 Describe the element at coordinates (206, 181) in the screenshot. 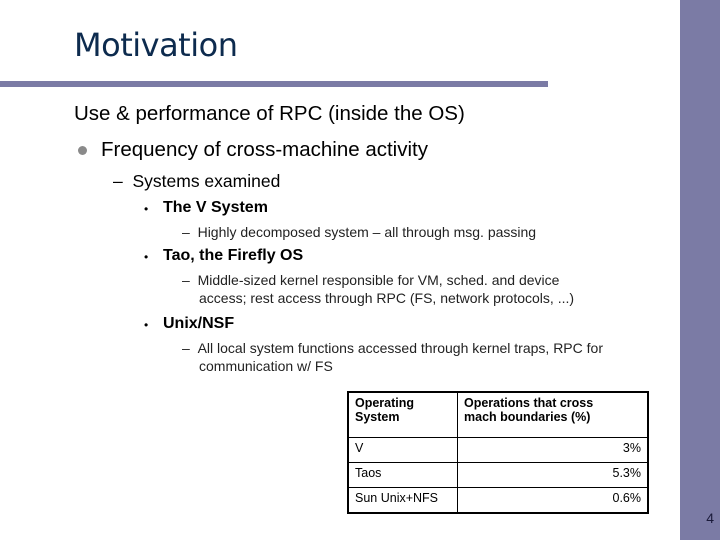

I see `sub-sub-point-text: Systems examined` at that location.